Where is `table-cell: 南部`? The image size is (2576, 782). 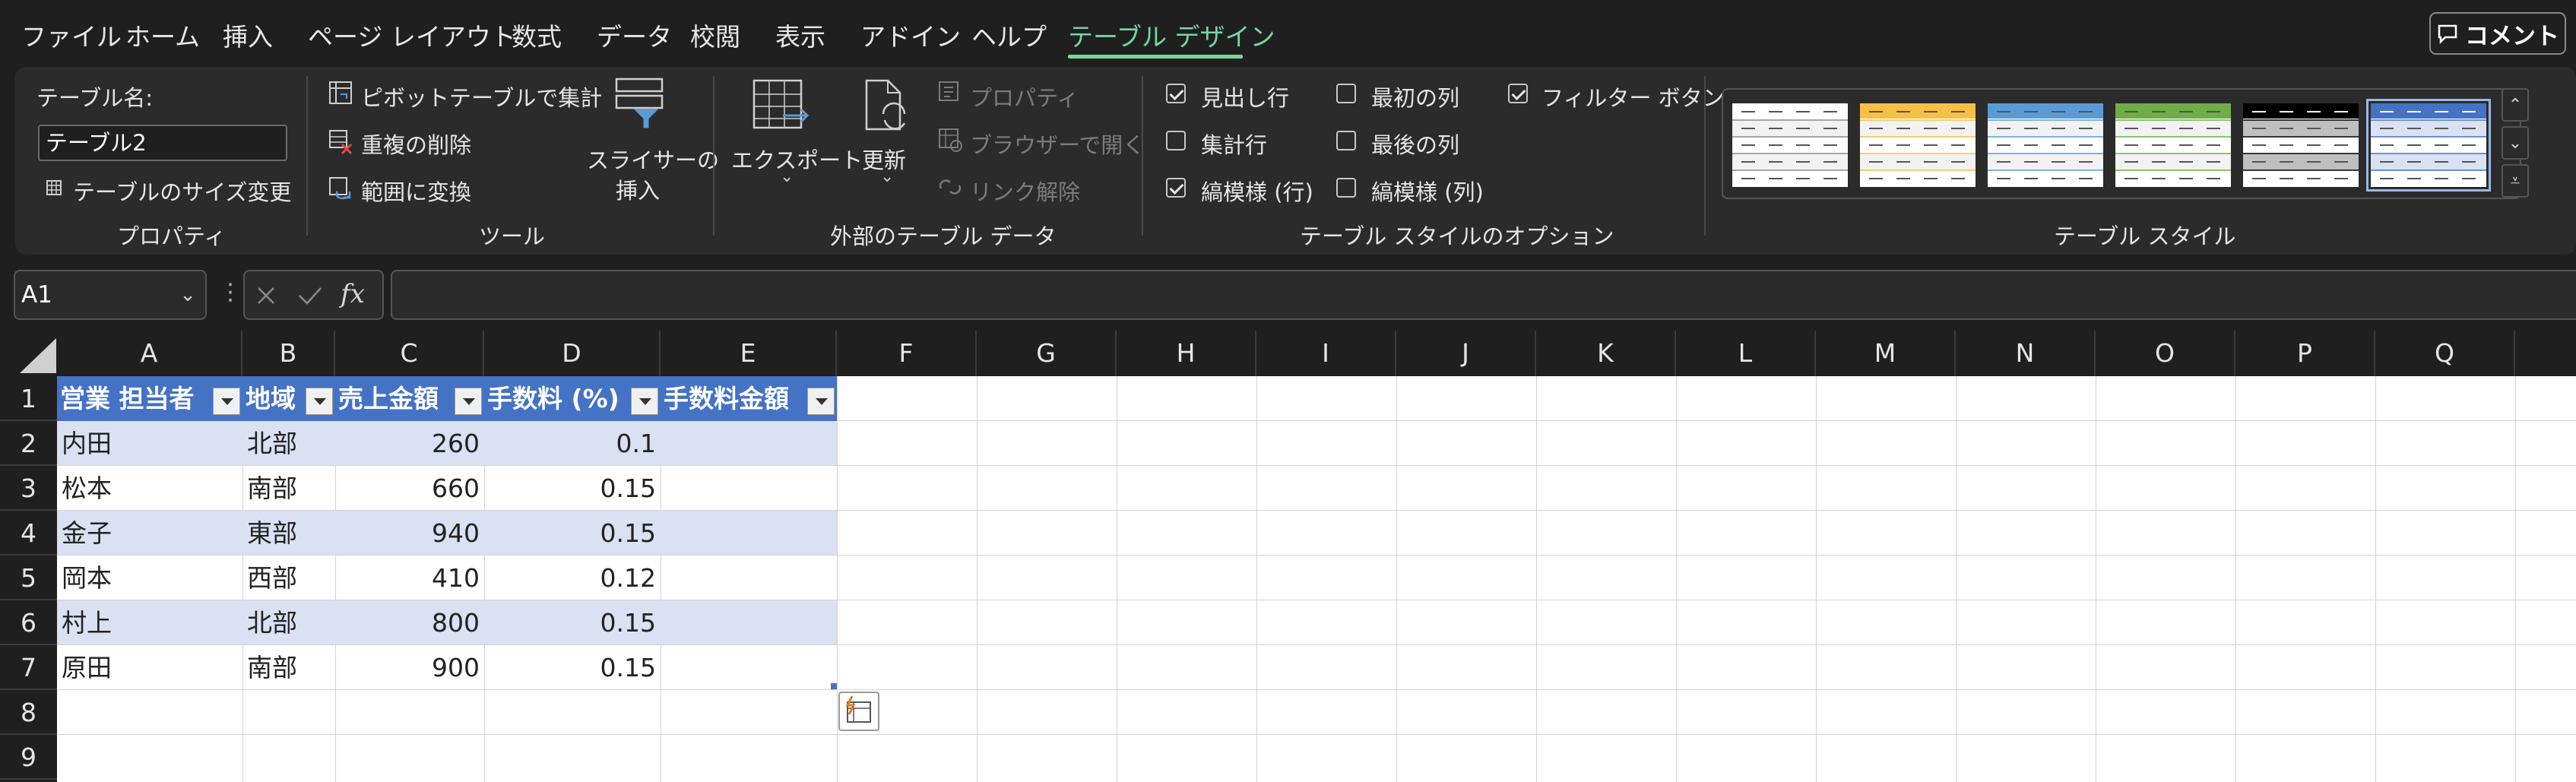 table-cell: 南部 is located at coordinates (288, 667).